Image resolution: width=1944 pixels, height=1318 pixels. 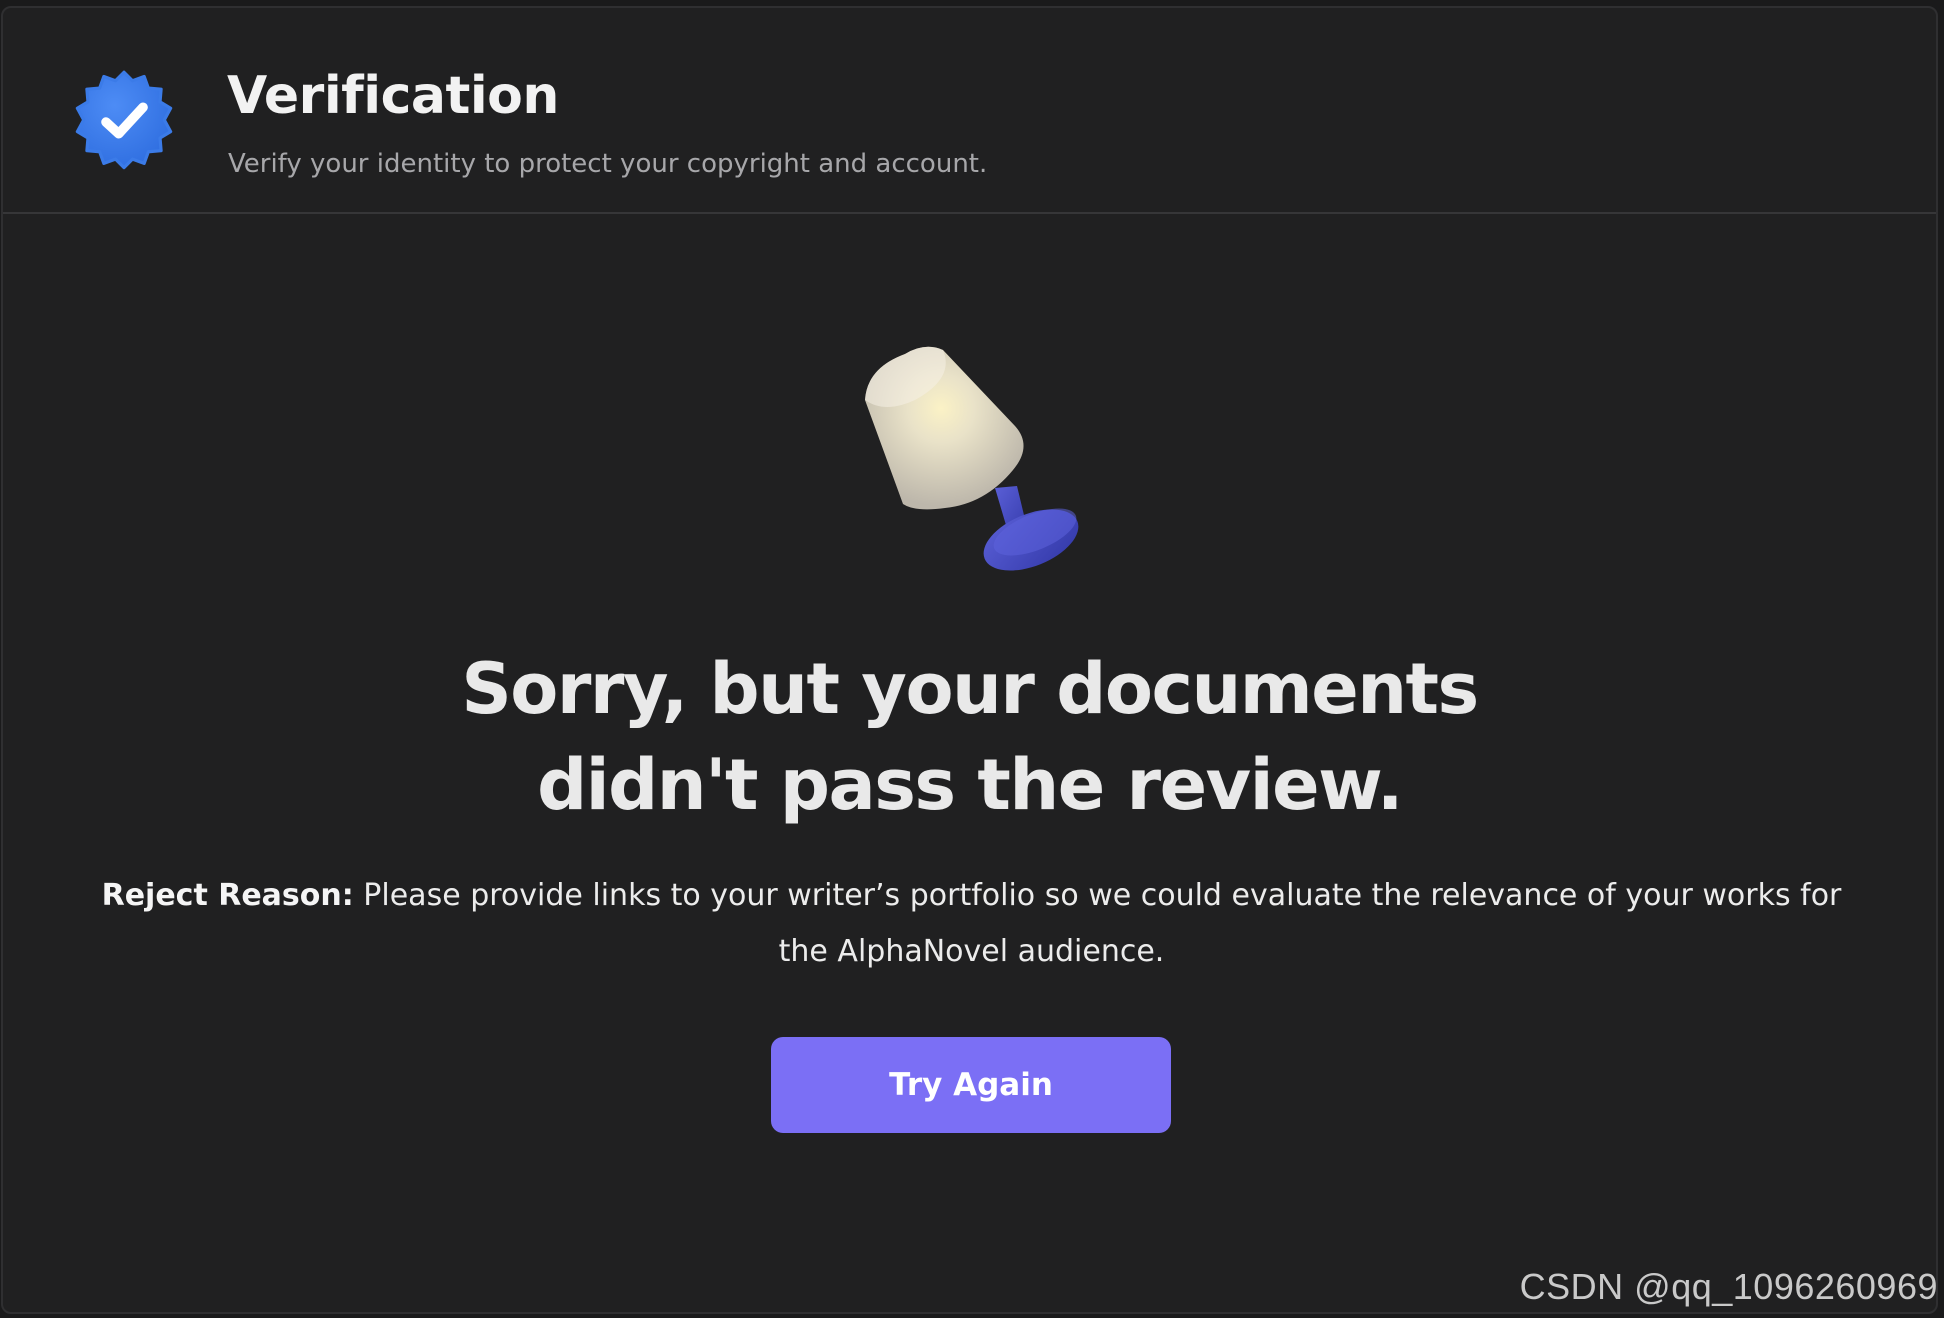 I want to click on headline-line-1: Sorry, but your documents, so click(x=970, y=689).